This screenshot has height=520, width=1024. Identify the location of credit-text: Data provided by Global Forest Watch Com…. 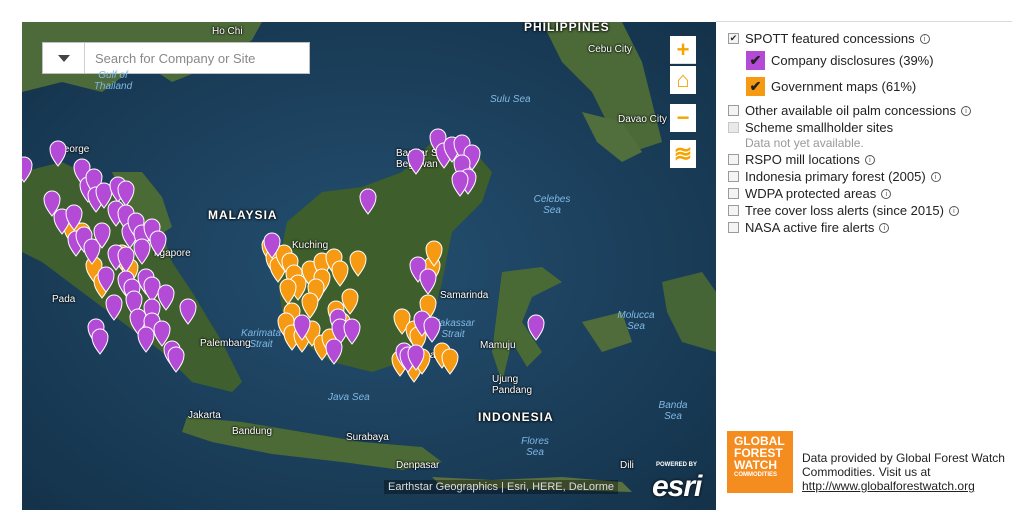
(903, 465).